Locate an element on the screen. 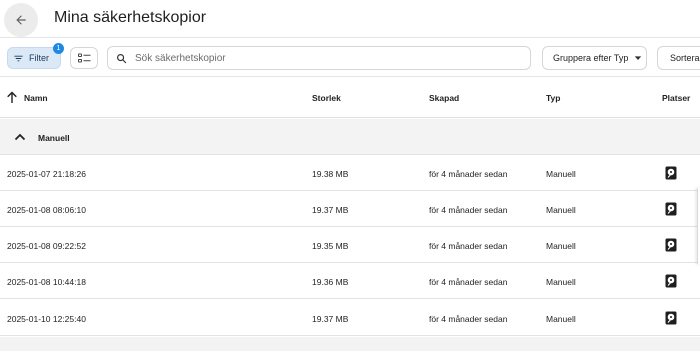 This screenshot has width=700, height=351. filter-button-label: Filter is located at coordinates (39, 58).